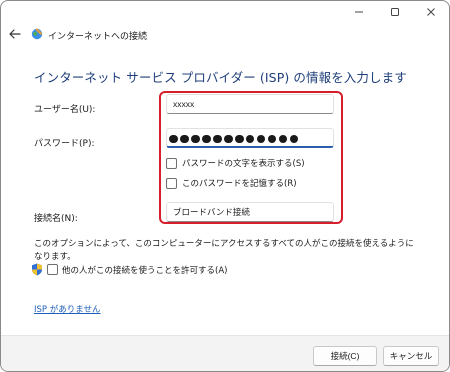 This screenshot has height=372, width=450. I want to click on minimize-button, so click(359, 12).